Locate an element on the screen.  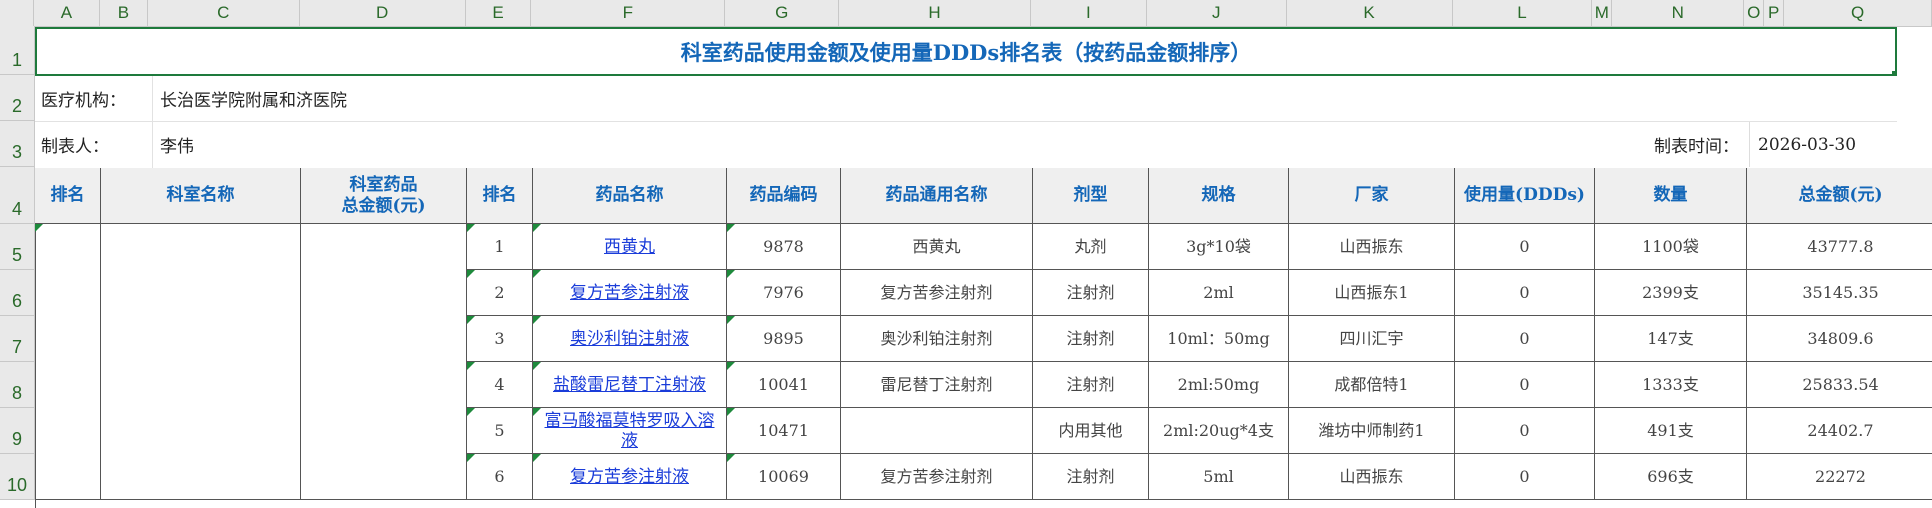
dosage-form-cell: 丸剂 is located at coordinates (1091, 247).